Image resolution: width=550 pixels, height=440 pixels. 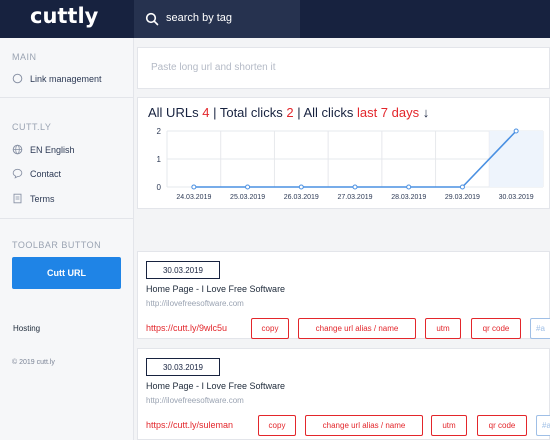 I want to click on y-tick-label: 1, so click(x=159, y=159).